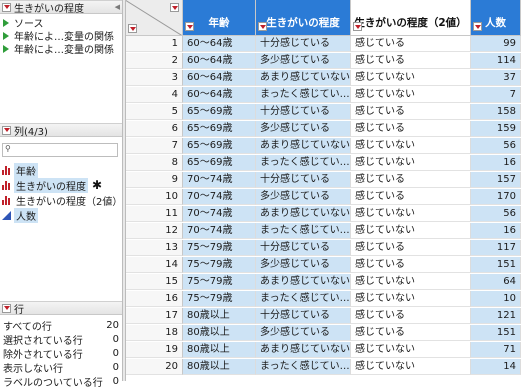 This screenshot has height=389, width=521. Describe the element at coordinates (496, 248) in the screenshot. I see `table-cell: 117` at that location.